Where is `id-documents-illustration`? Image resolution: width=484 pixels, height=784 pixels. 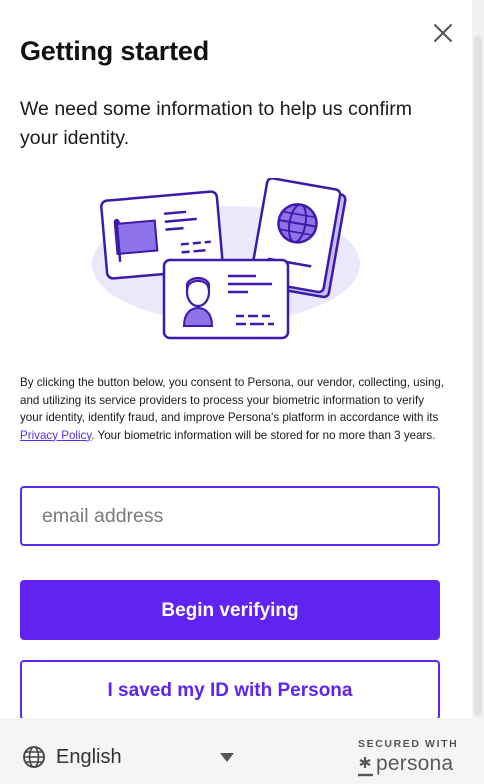 id-documents-illustration is located at coordinates (226, 259).